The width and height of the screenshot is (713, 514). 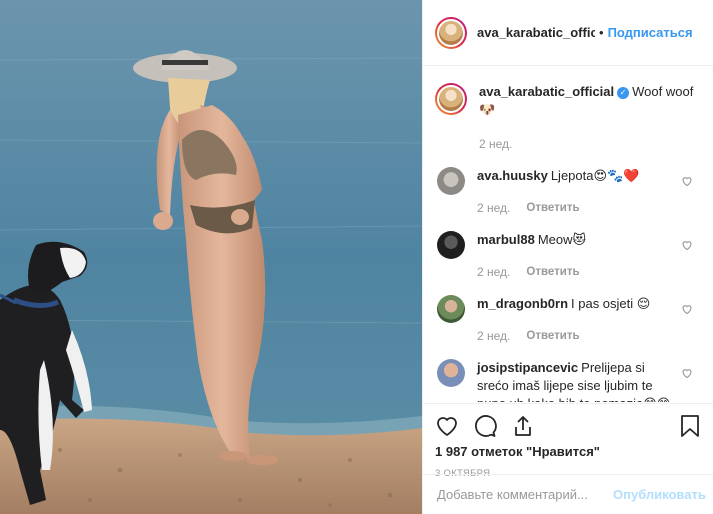 What do you see at coordinates (523, 426) in the screenshot?
I see `share-icon` at bounding box center [523, 426].